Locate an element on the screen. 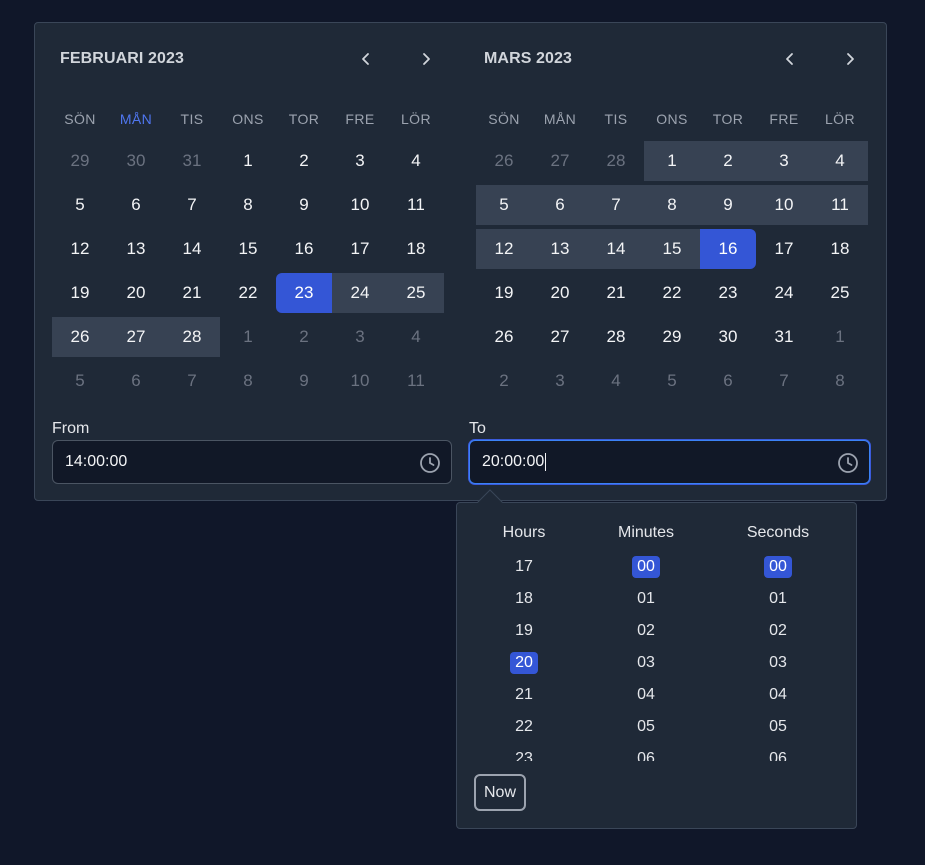 The image size is (925, 865). hours-option: 19 is located at coordinates (524, 631).